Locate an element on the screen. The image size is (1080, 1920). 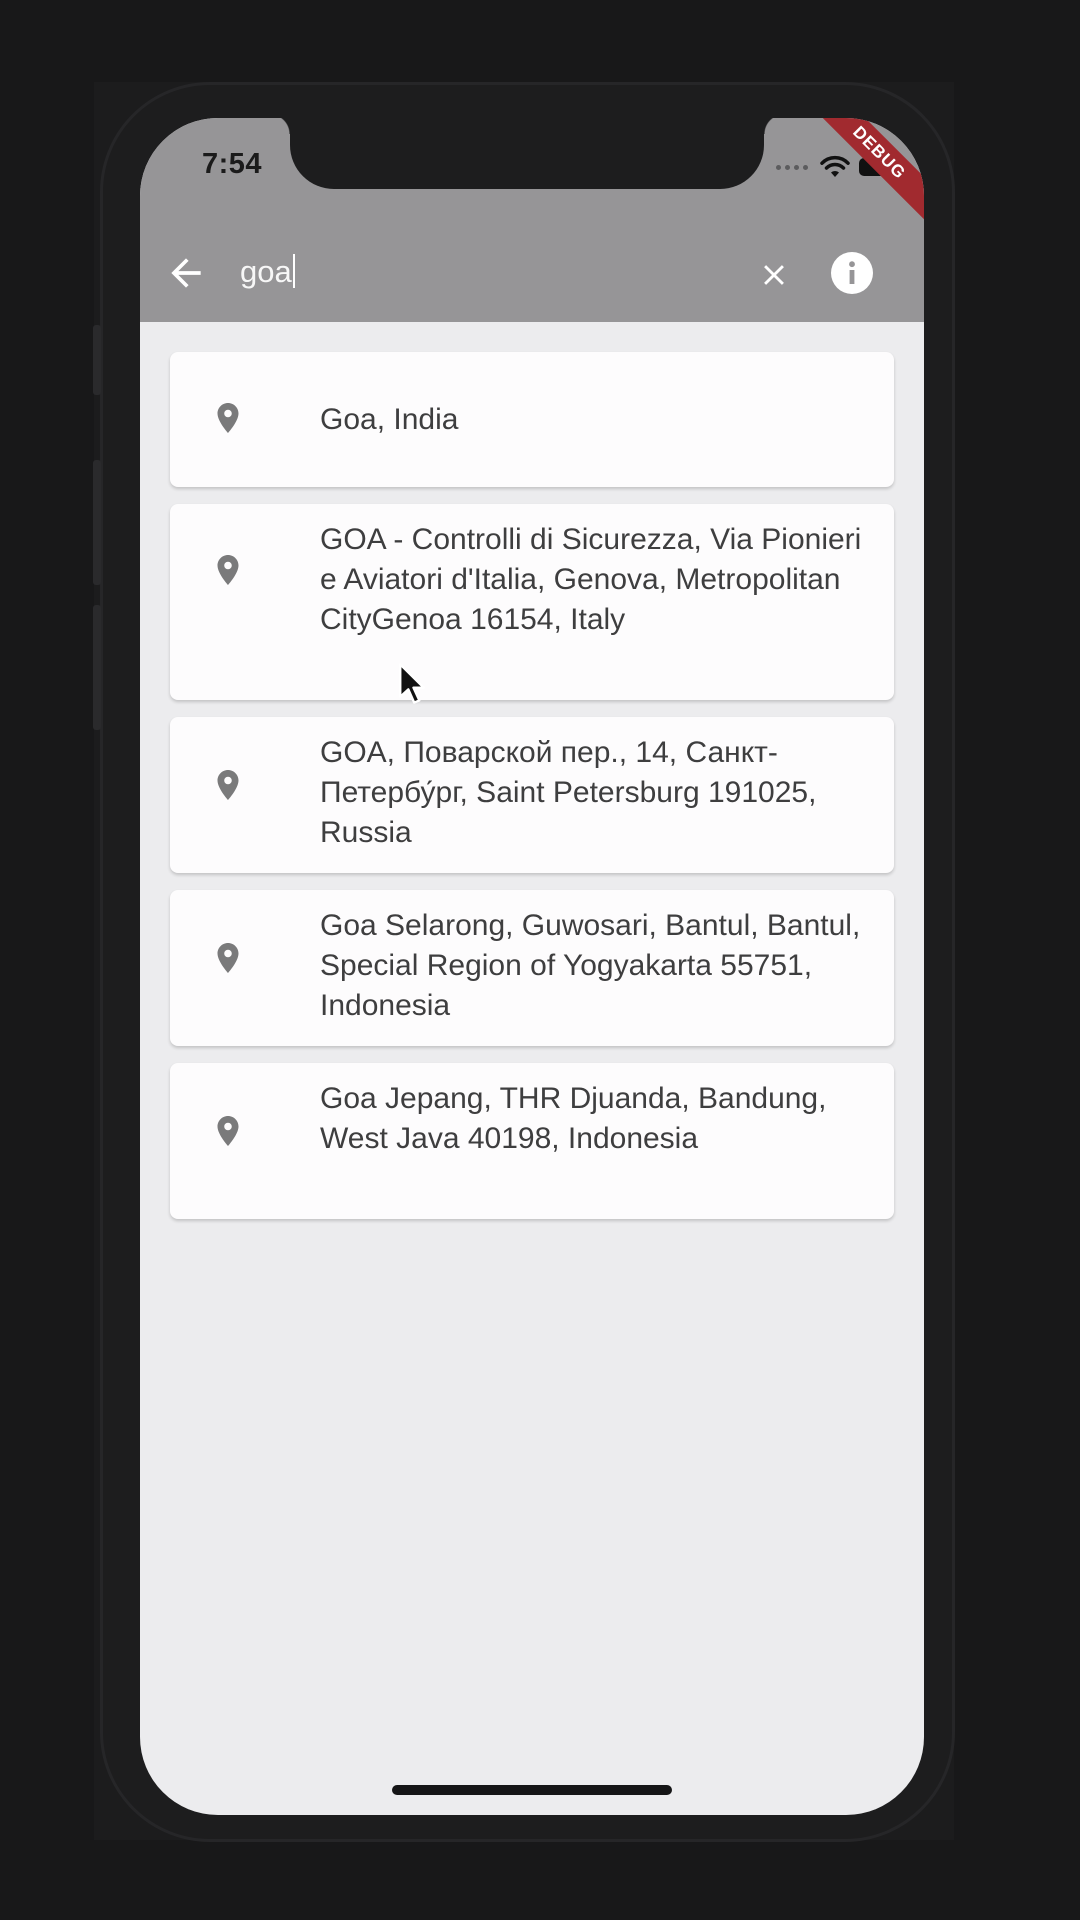
wifi-icon is located at coordinates (835, 166).